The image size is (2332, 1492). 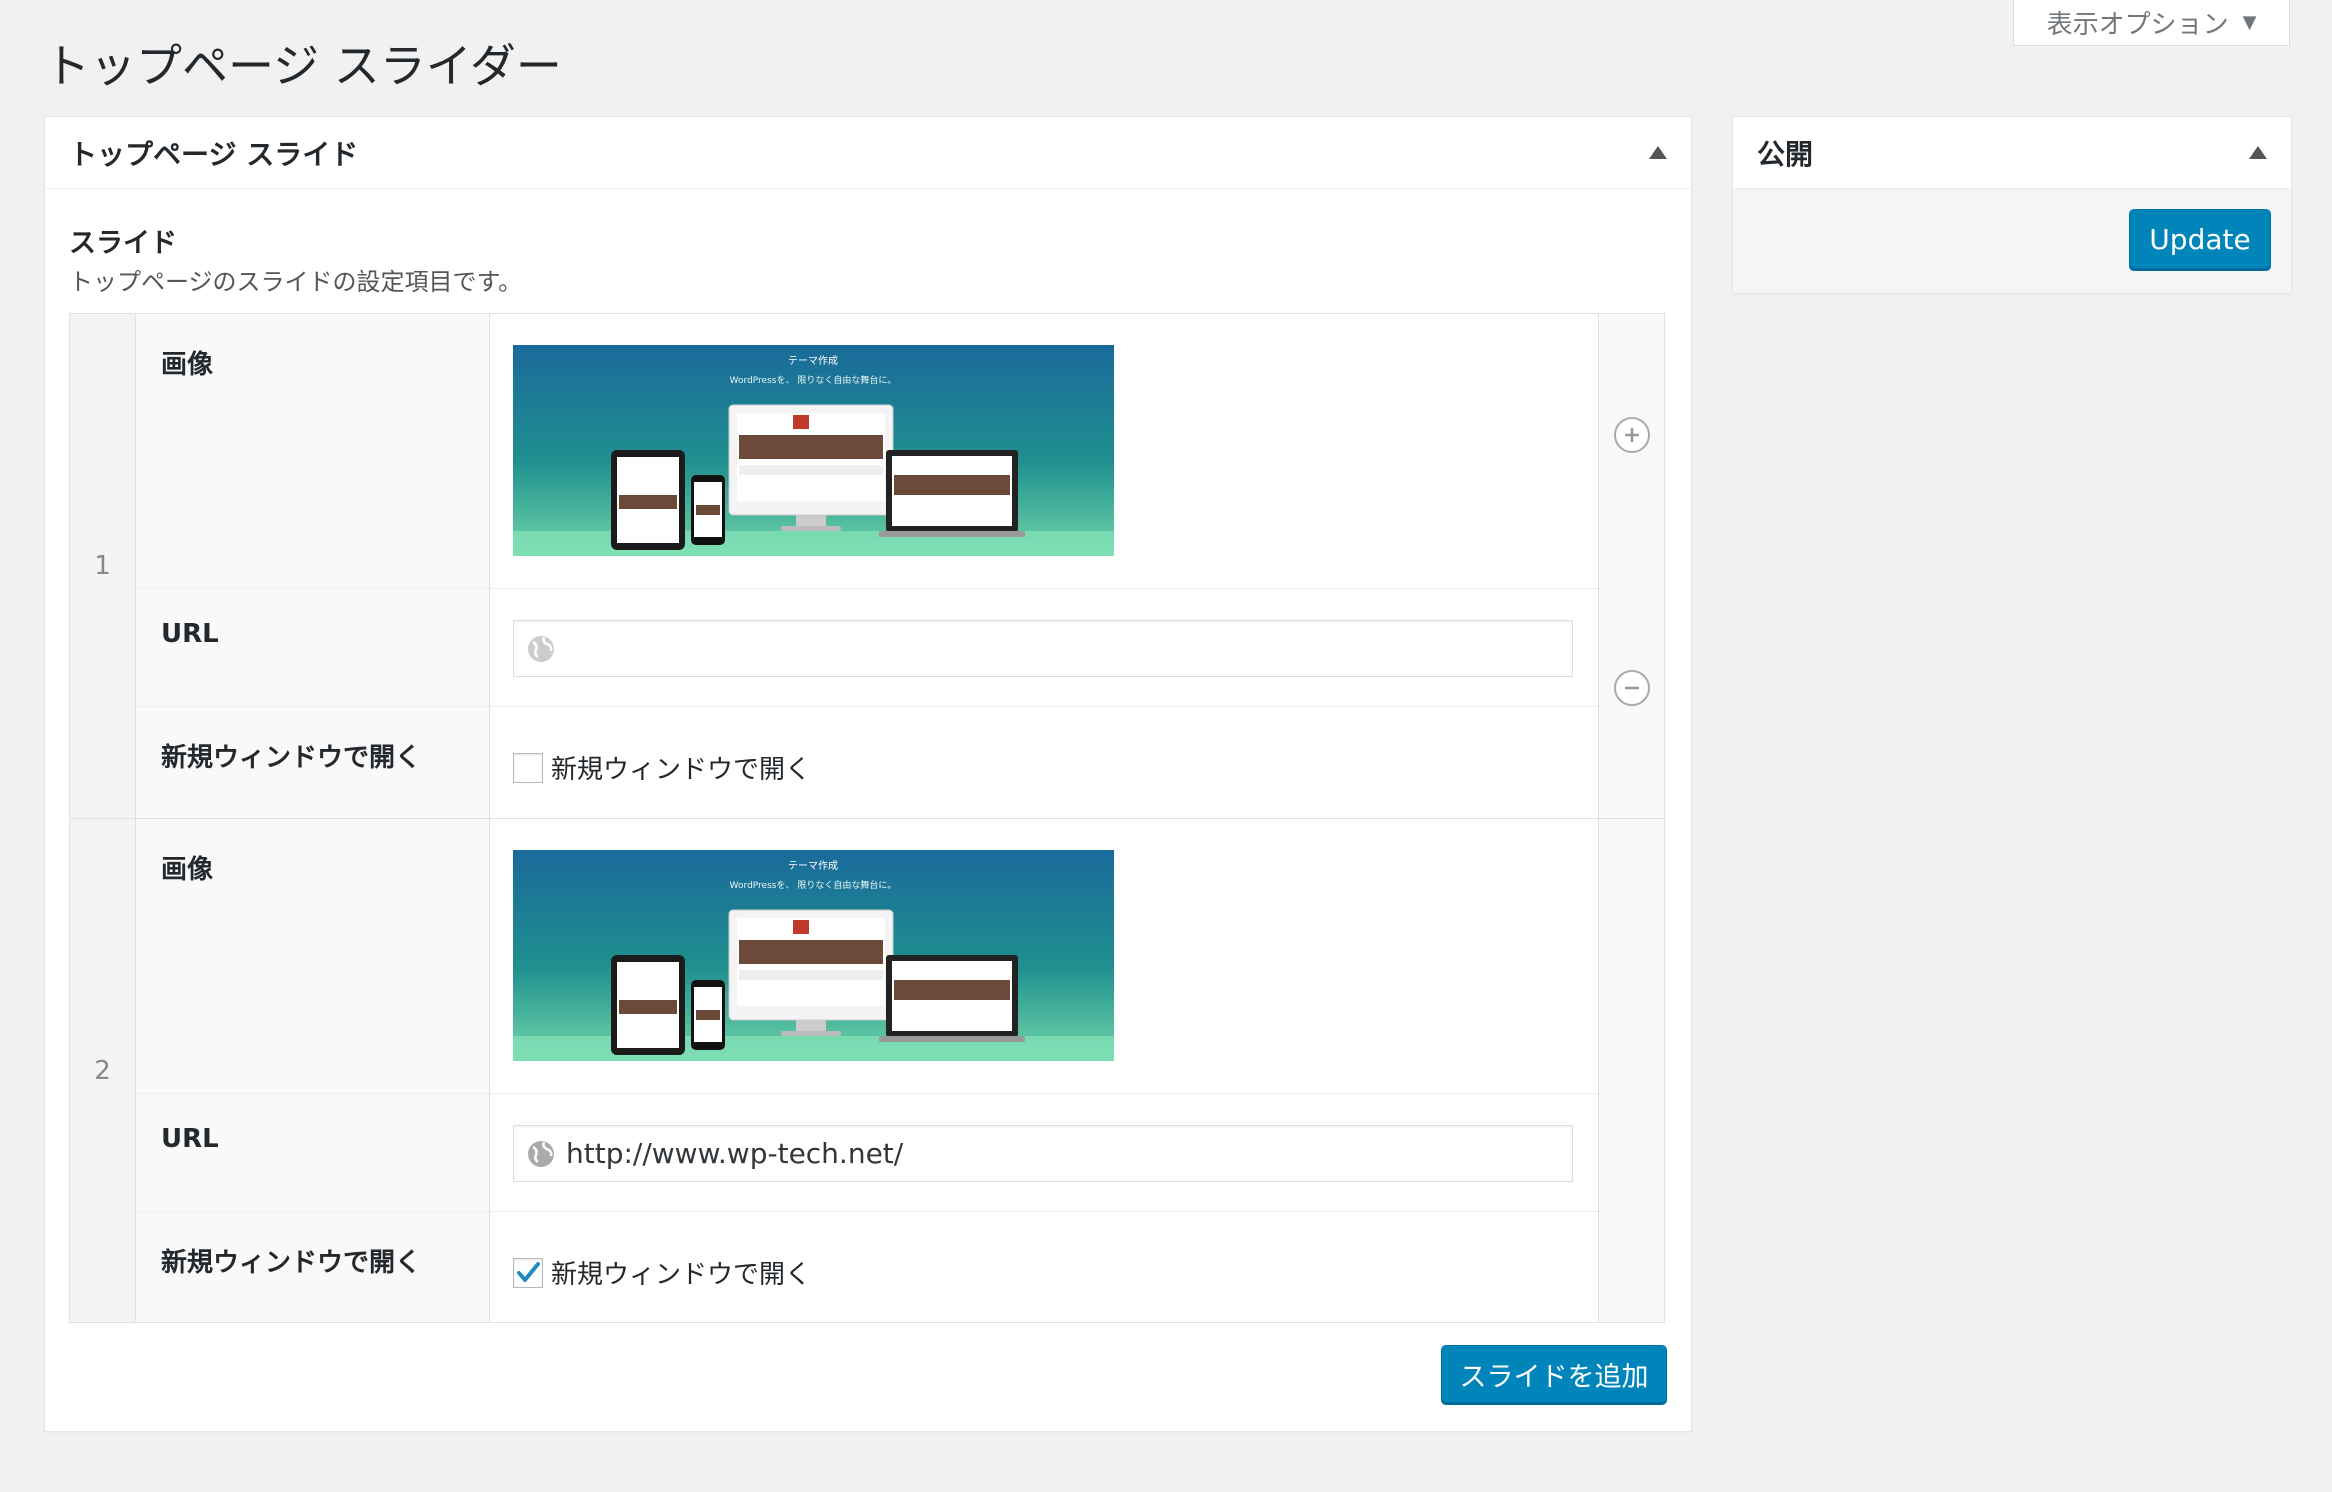 What do you see at coordinates (735, 1153) in the screenshot?
I see `url-value: http://www.wp-tech.net/` at bounding box center [735, 1153].